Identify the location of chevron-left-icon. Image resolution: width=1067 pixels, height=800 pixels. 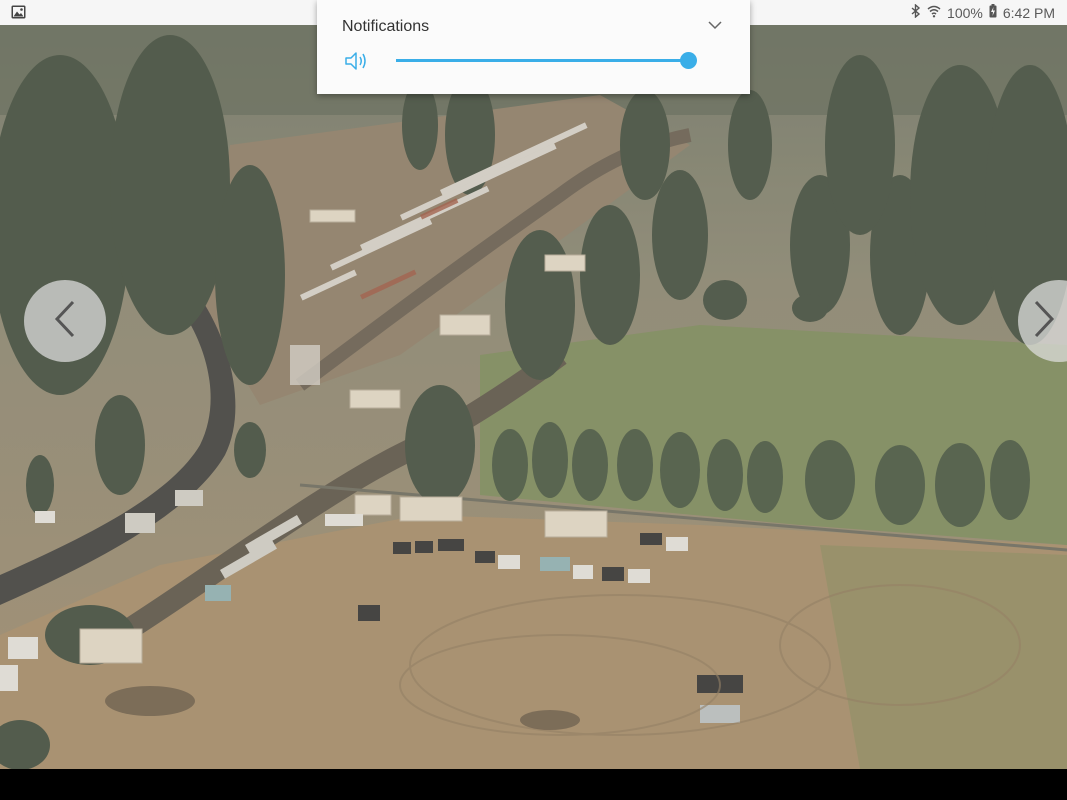
(65, 321).